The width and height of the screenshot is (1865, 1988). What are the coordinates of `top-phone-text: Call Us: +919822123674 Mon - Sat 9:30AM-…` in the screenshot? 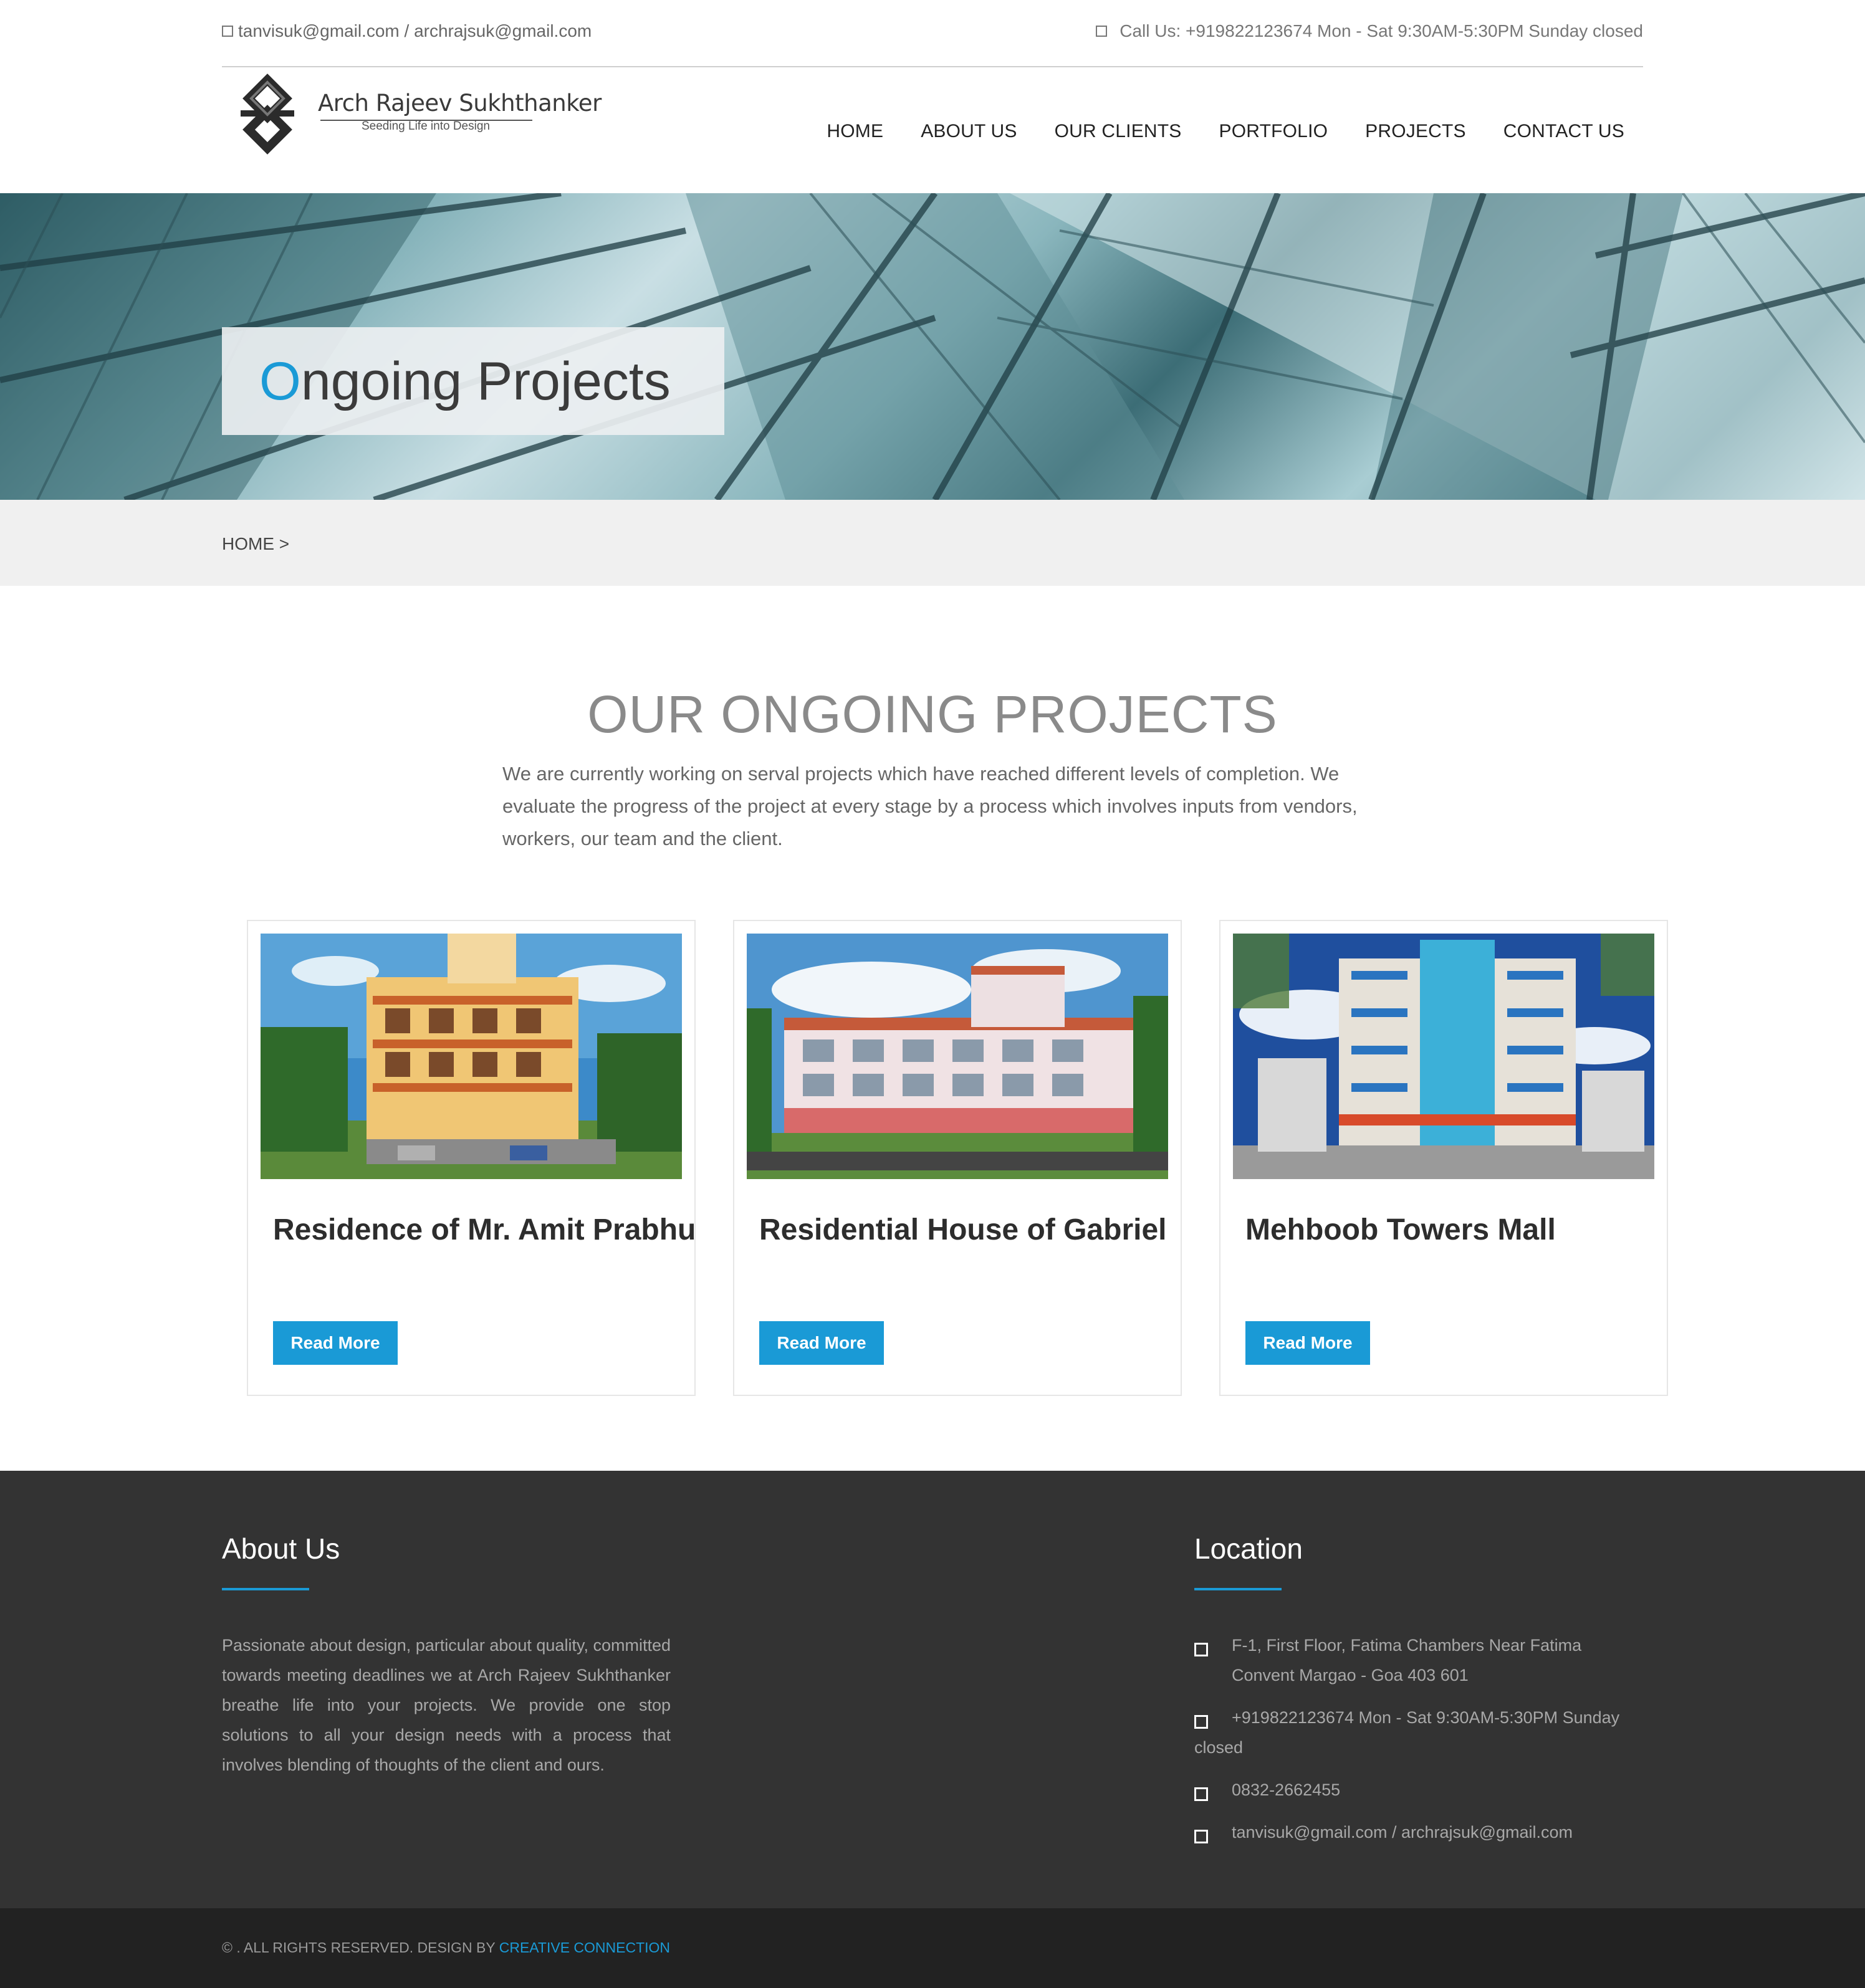 It's located at (1381, 31).